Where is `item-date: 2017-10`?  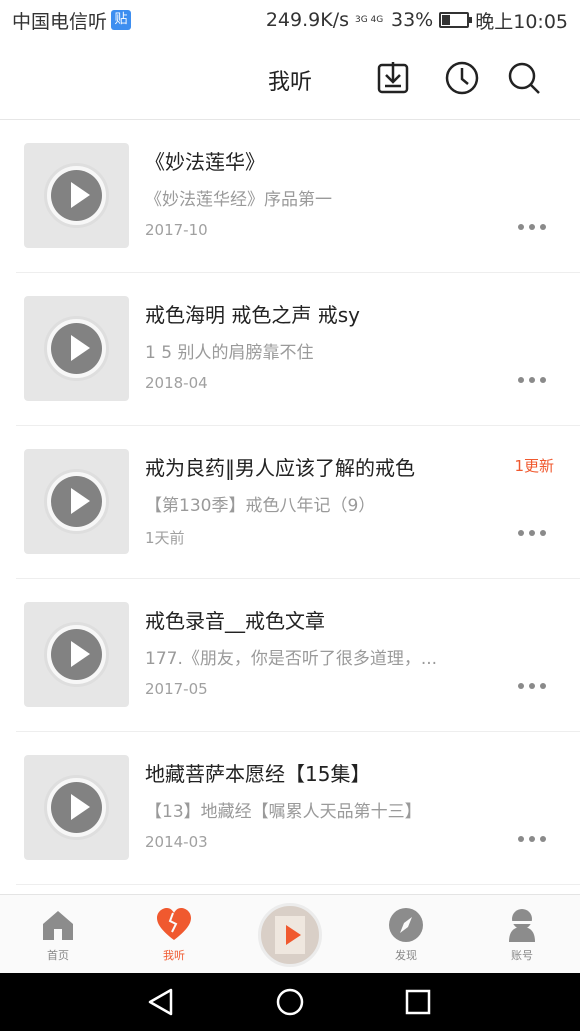
item-date: 2017-10 is located at coordinates (176, 230).